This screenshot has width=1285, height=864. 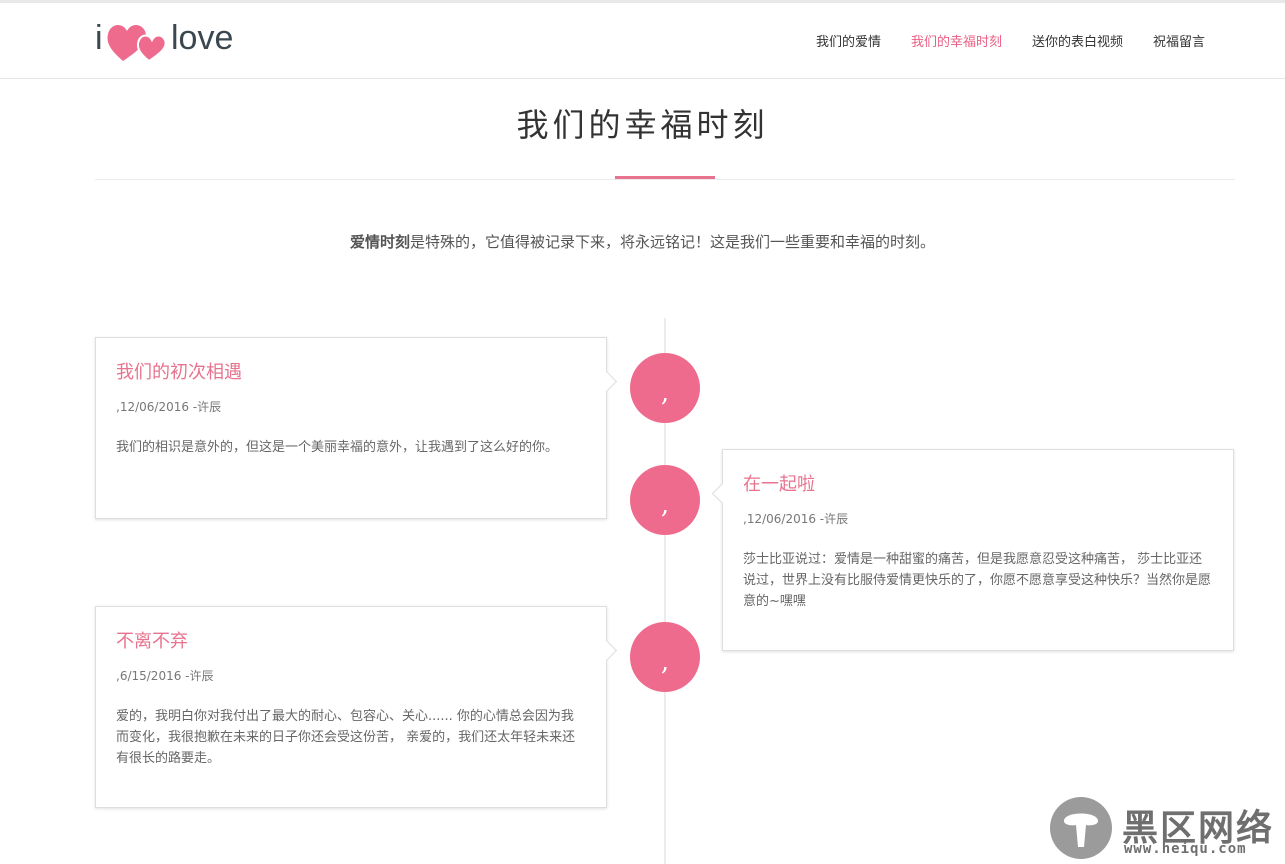 I want to click on main-nav: 我们的爱情 我们的幸福时刻 送你的表白视频 祝福留言, so click(x=1010, y=40).